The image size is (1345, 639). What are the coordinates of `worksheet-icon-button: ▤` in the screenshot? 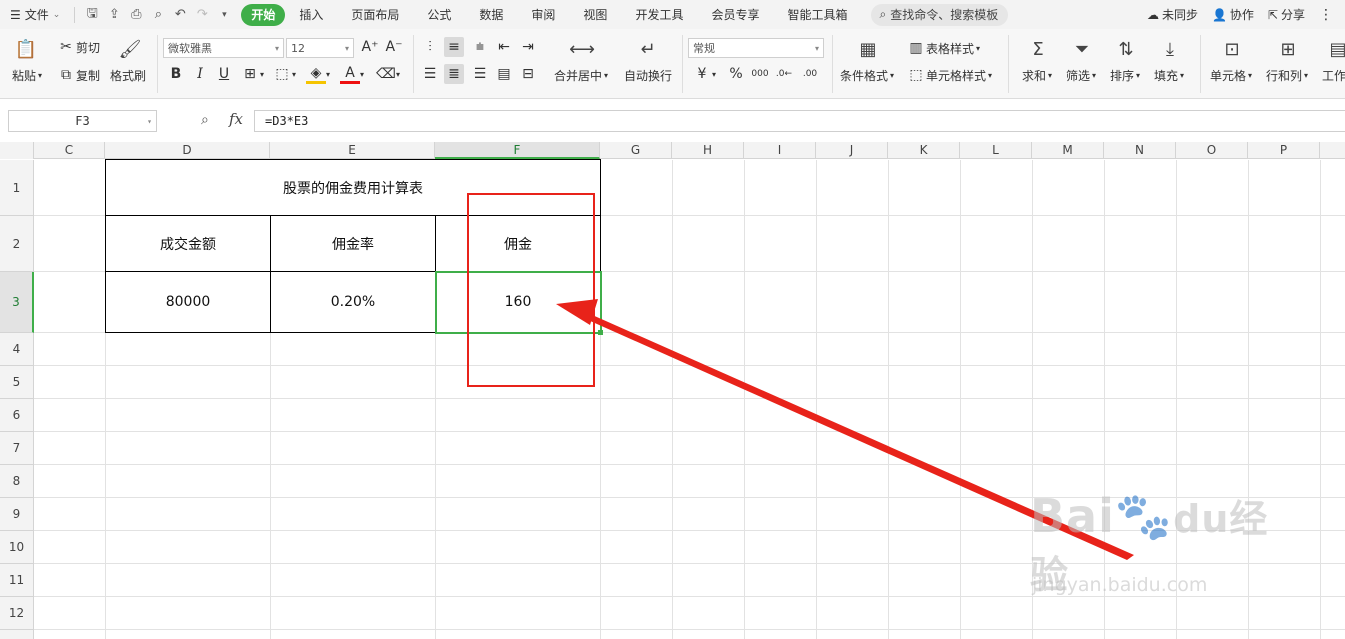 It's located at (1335, 49).